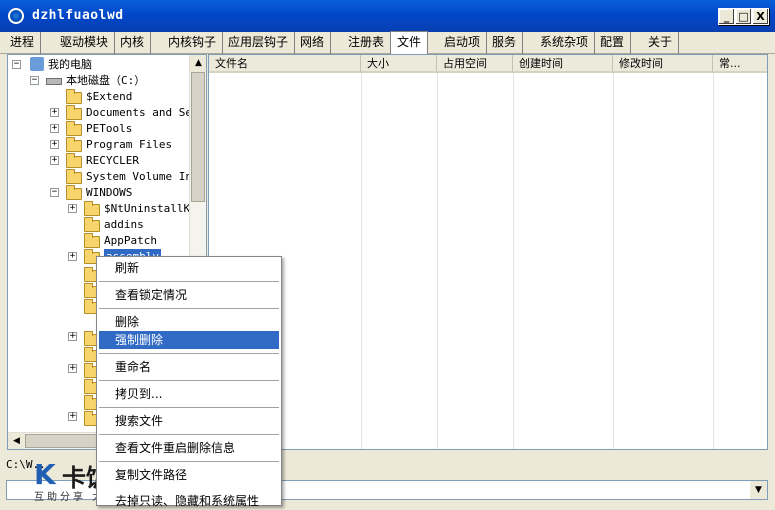 The width and height of the screenshot is (775, 510). I want to click on tree-label: 我的电脑, so click(70, 64).